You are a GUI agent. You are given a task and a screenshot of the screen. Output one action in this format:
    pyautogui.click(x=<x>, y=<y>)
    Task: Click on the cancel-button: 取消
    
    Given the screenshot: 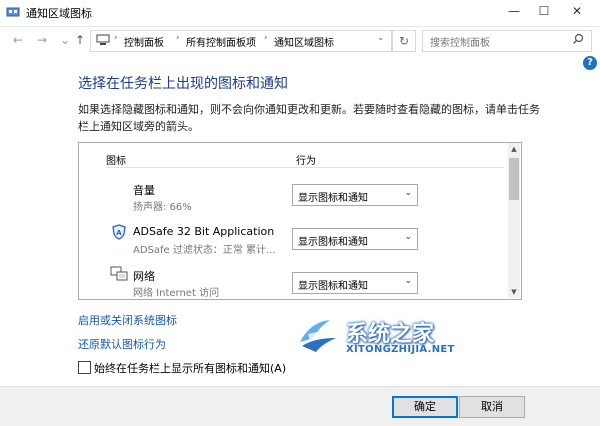 What is the action you would take?
    pyautogui.click(x=492, y=407)
    